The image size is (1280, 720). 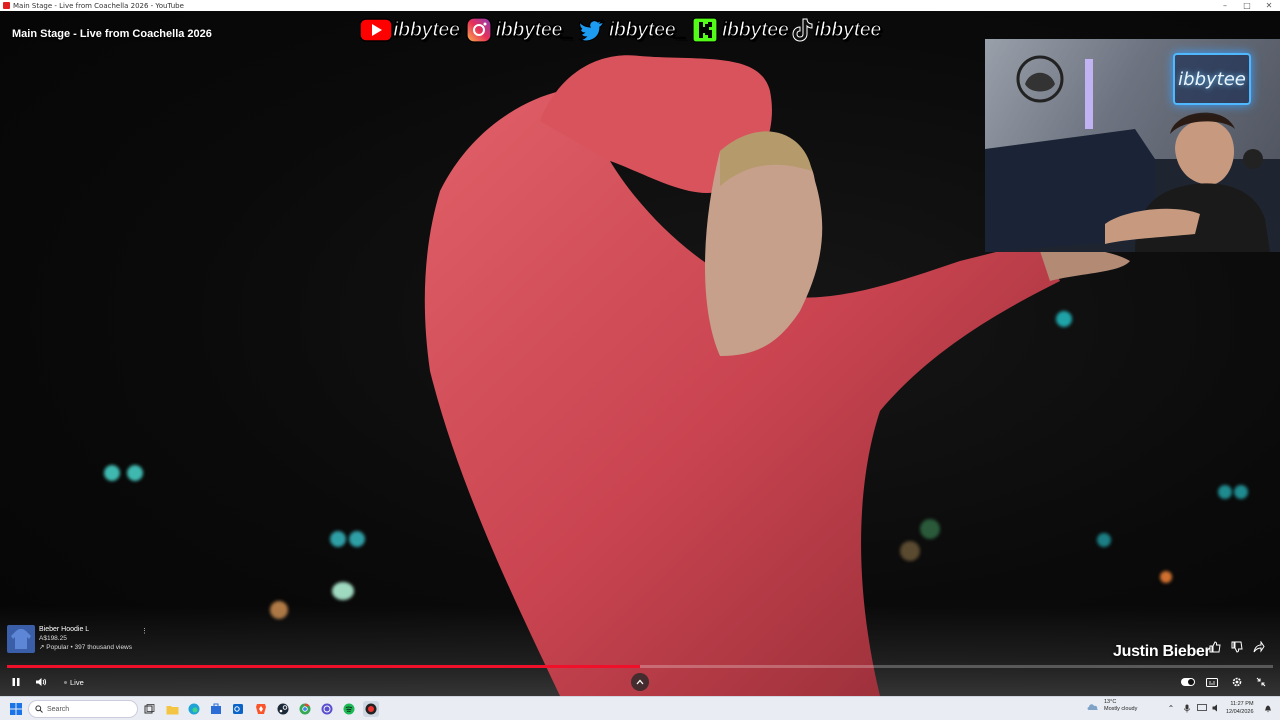 What do you see at coordinates (149, 709) in the screenshot?
I see `task-view-icon` at bounding box center [149, 709].